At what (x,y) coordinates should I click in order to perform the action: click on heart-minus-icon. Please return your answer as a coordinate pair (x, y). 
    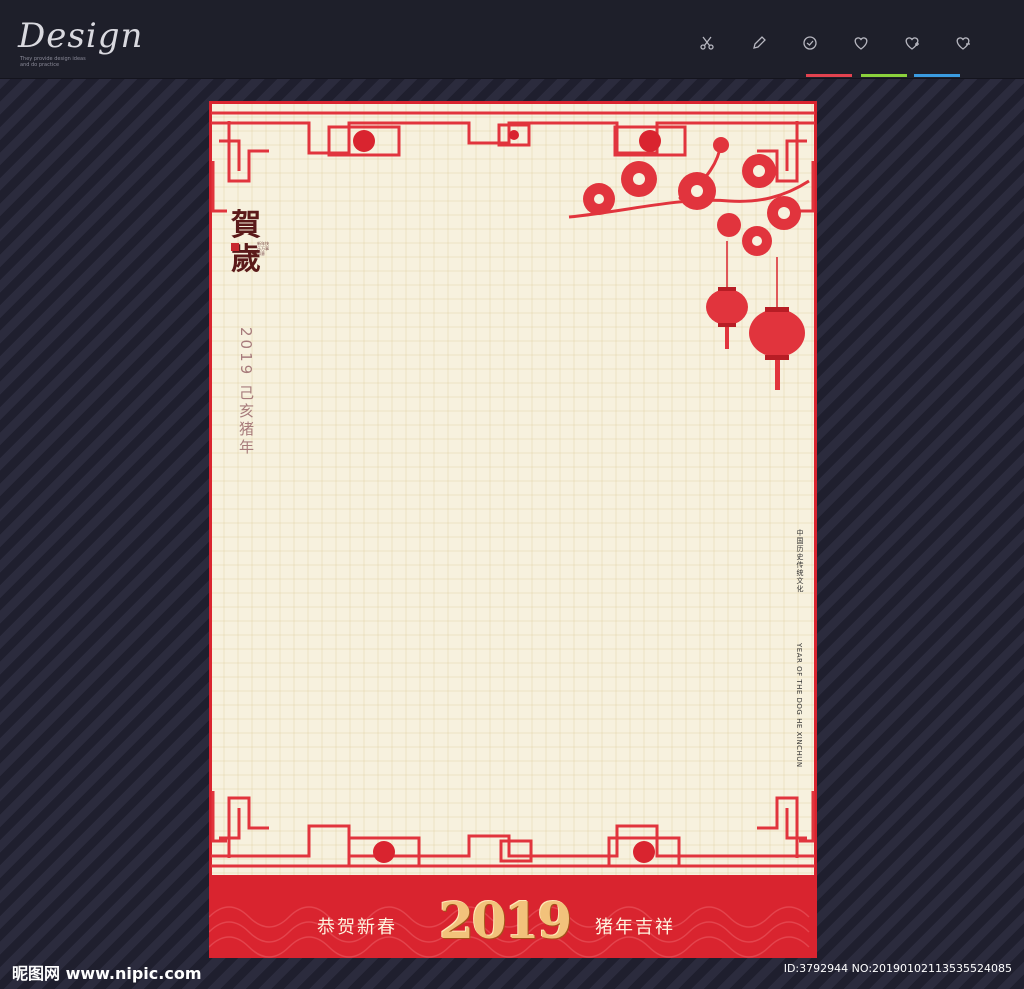
    Looking at the image, I should click on (963, 43).